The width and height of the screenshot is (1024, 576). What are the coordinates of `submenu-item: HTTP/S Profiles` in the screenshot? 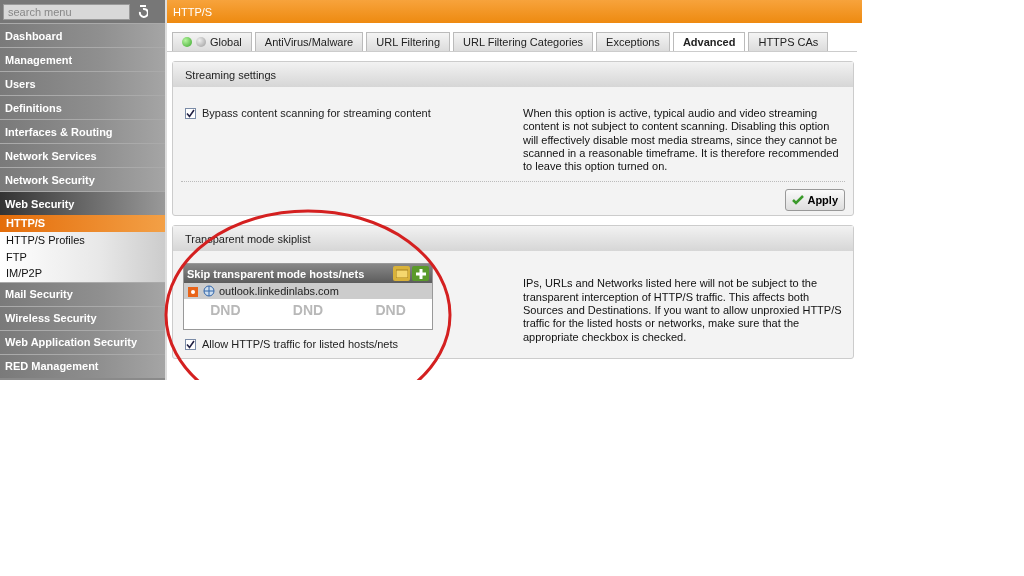 It's located at (82, 240).